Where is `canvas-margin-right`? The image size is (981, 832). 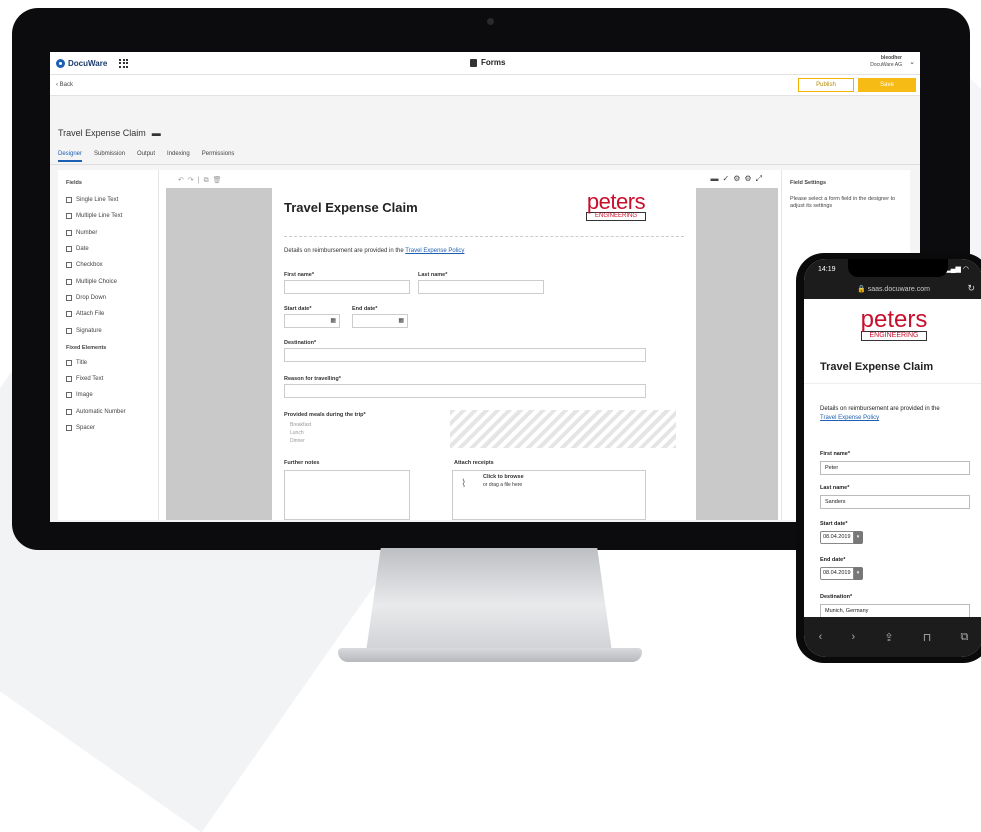 canvas-margin-right is located at coordinates (737, 354).